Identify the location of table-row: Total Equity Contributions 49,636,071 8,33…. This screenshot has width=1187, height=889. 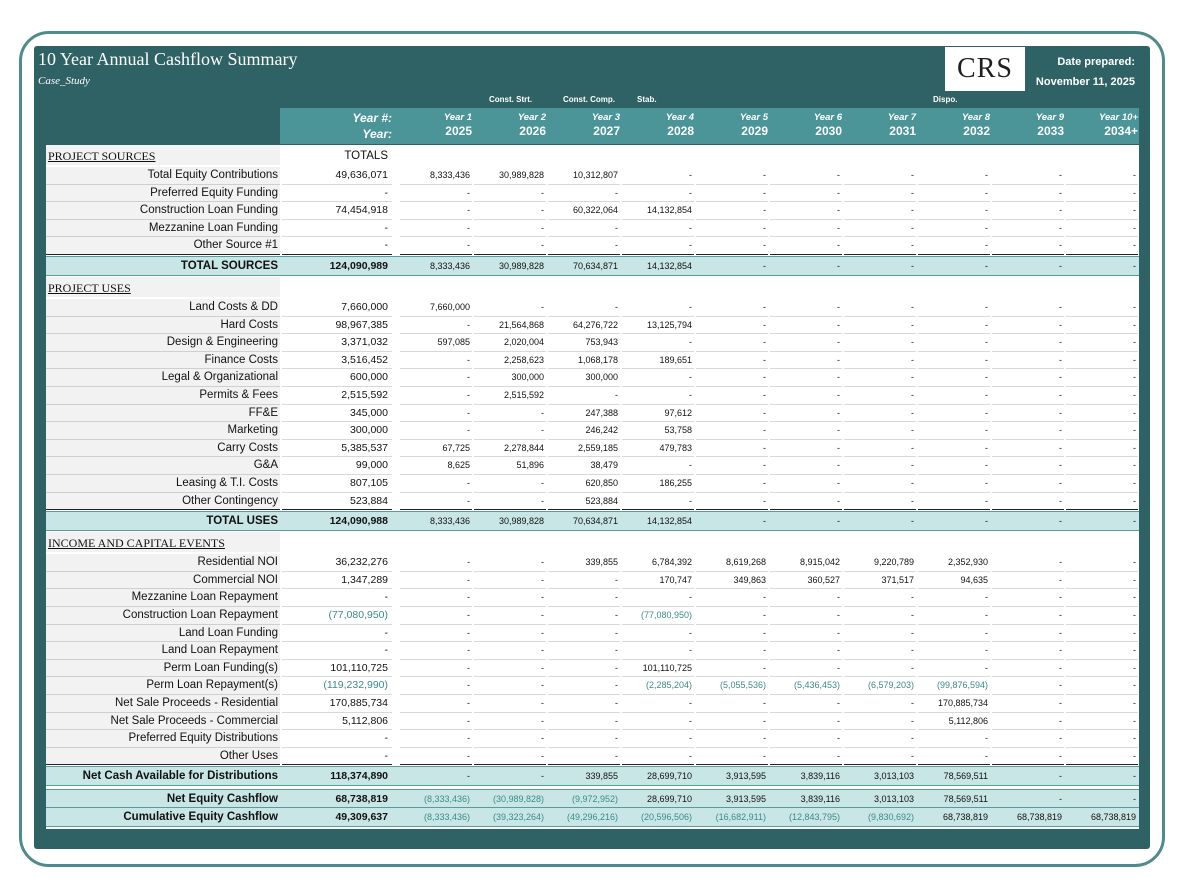
(592, 176).